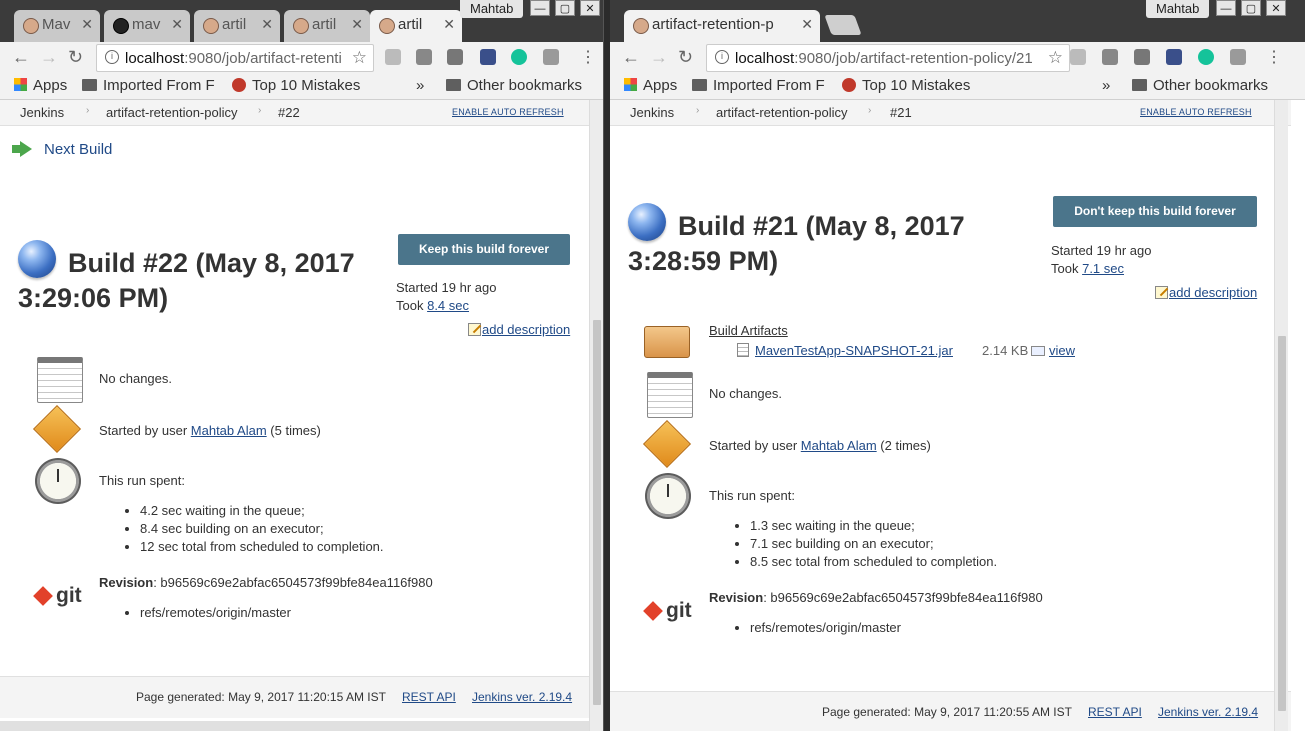  Describe the element at coordinates (1103, 268) in the screenshot. I see `took-duration-link: 7.1 sec` at that location.